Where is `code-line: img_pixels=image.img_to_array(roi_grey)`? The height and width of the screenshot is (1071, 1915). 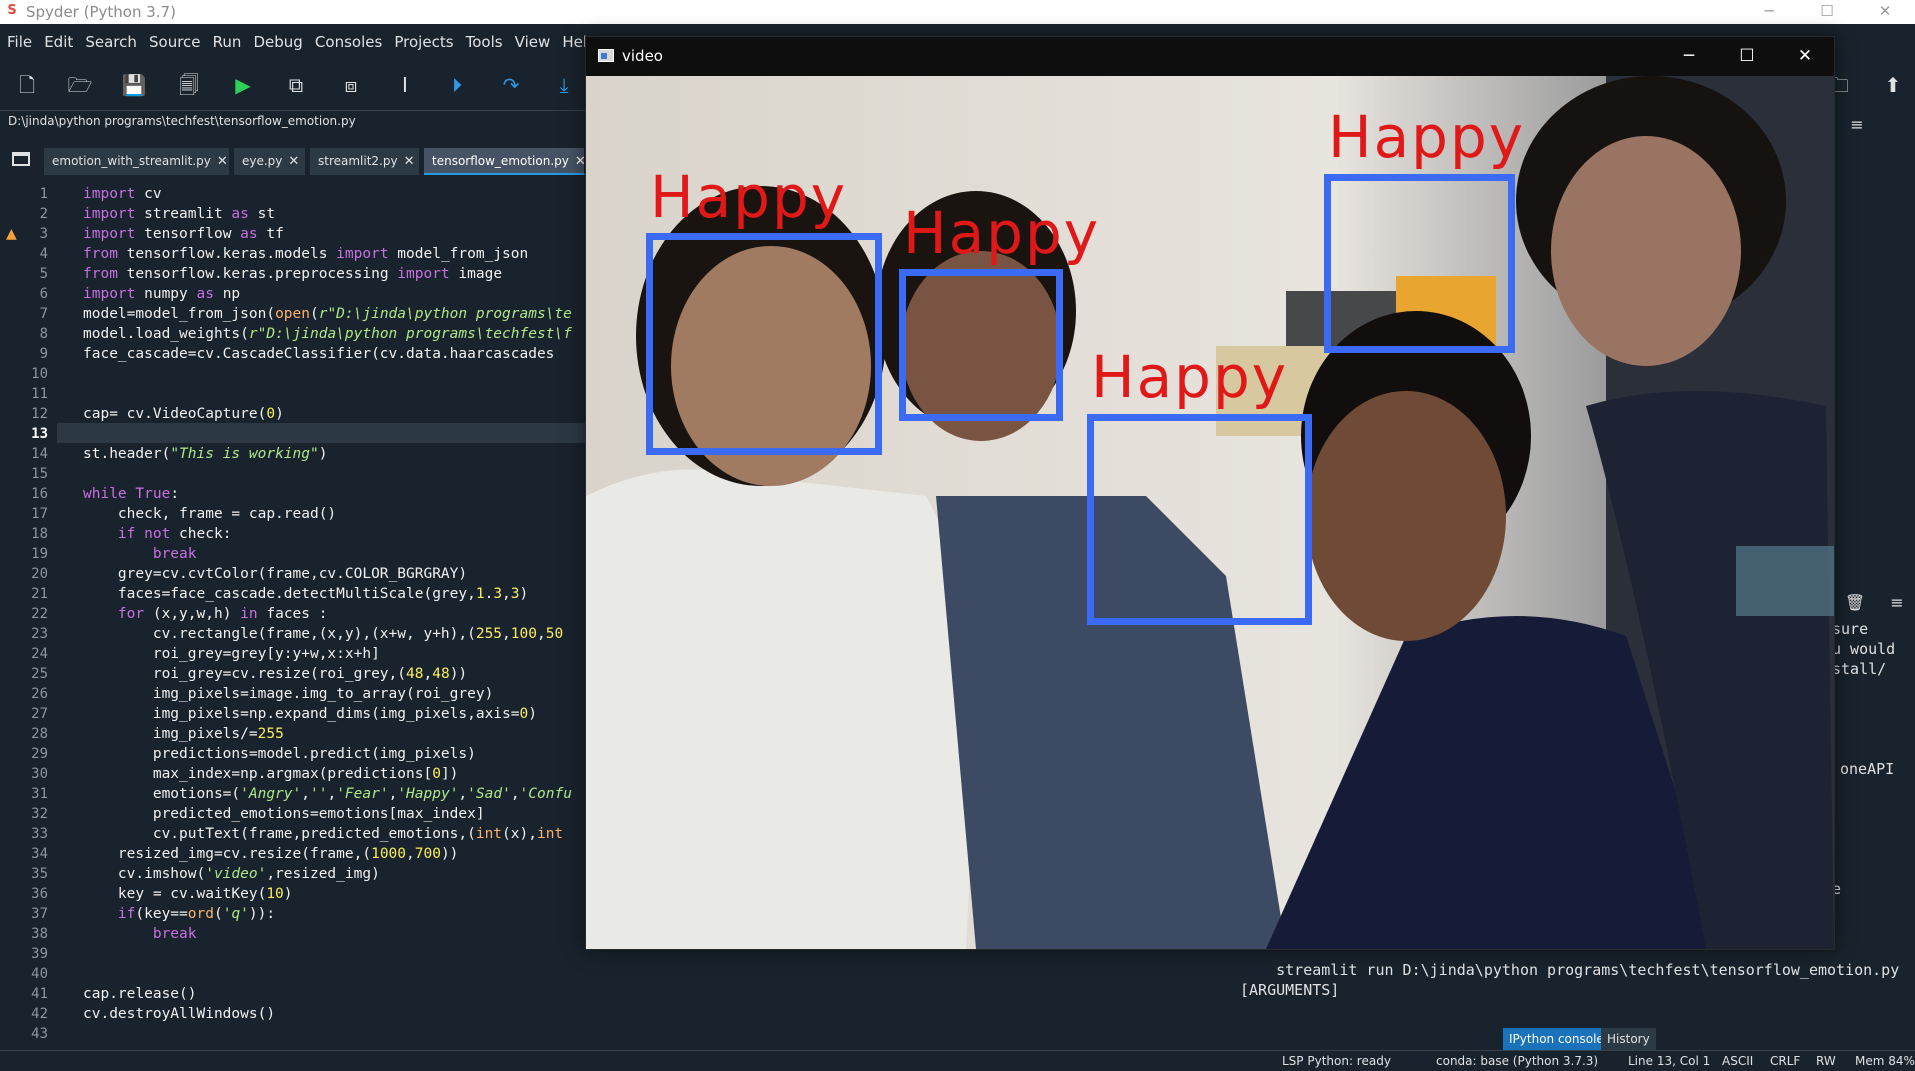 code-line: img_pixels=image.img_to_array(roi_grey) is located at coordinates (288, 694).